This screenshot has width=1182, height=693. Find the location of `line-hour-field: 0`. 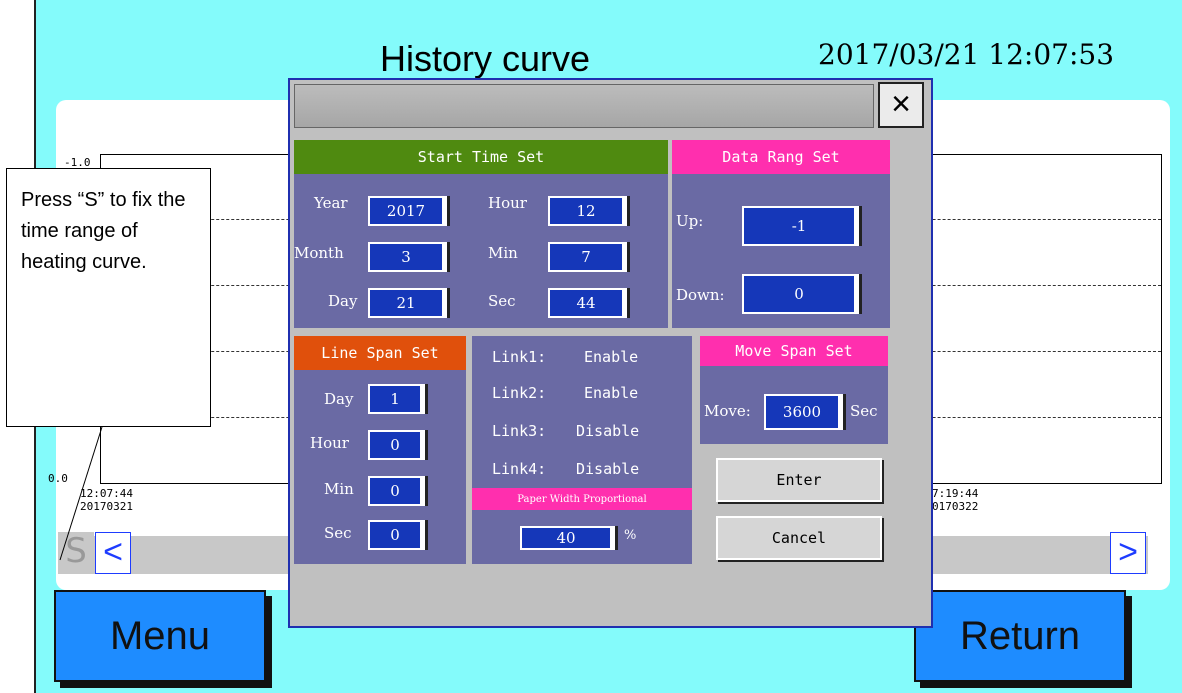

line-hour-field: 0 is located at coordinates (395, 445).